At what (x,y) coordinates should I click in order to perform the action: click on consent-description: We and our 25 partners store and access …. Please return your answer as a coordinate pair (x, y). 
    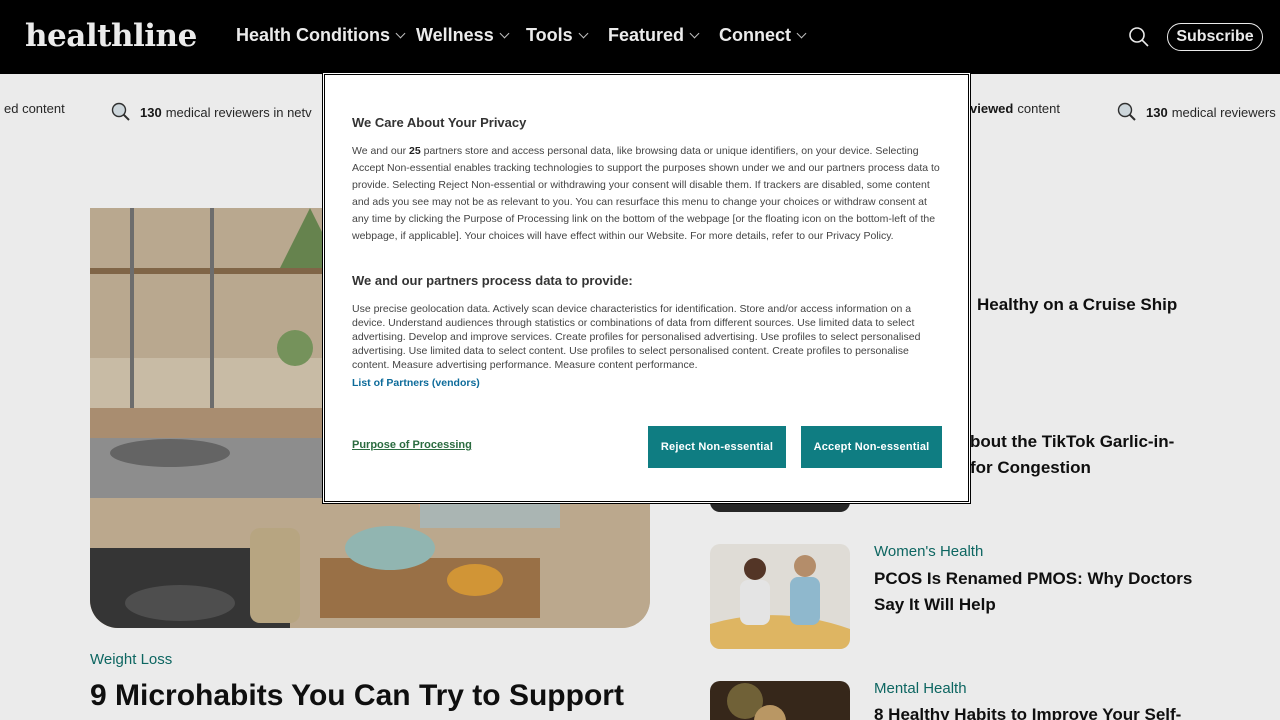
    Looking at the image, I should click on (648, 194).